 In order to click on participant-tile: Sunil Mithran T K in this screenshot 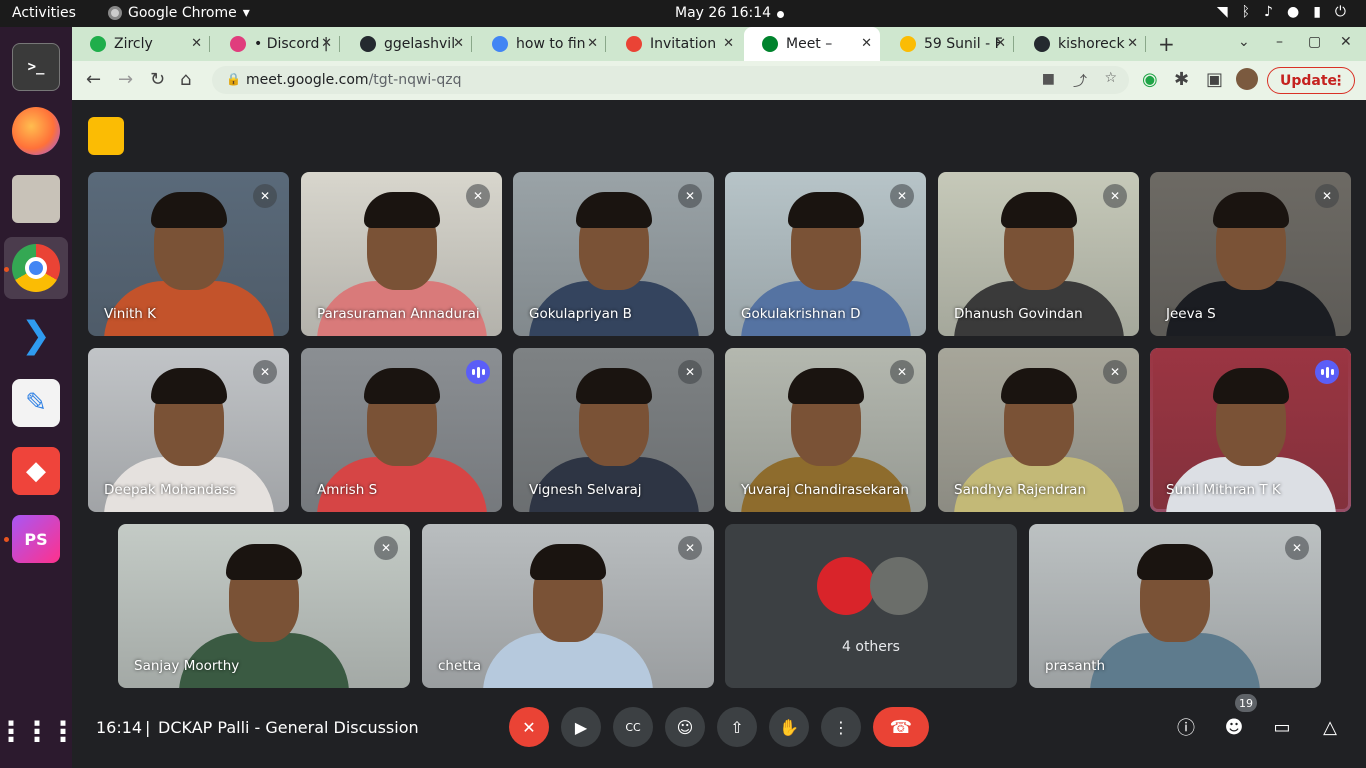, I will do `click(1250, 430)`.